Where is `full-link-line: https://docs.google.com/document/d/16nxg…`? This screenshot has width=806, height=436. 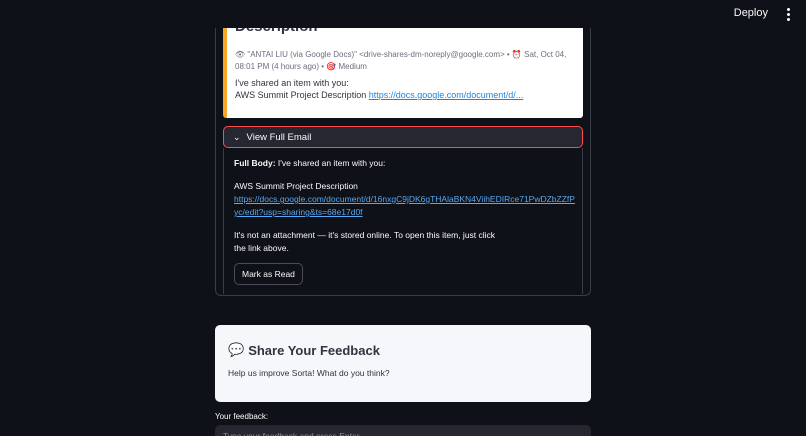
full-link-line: https://docs.google.com/document/d/16nxg… is located at coordinates (406, 206).